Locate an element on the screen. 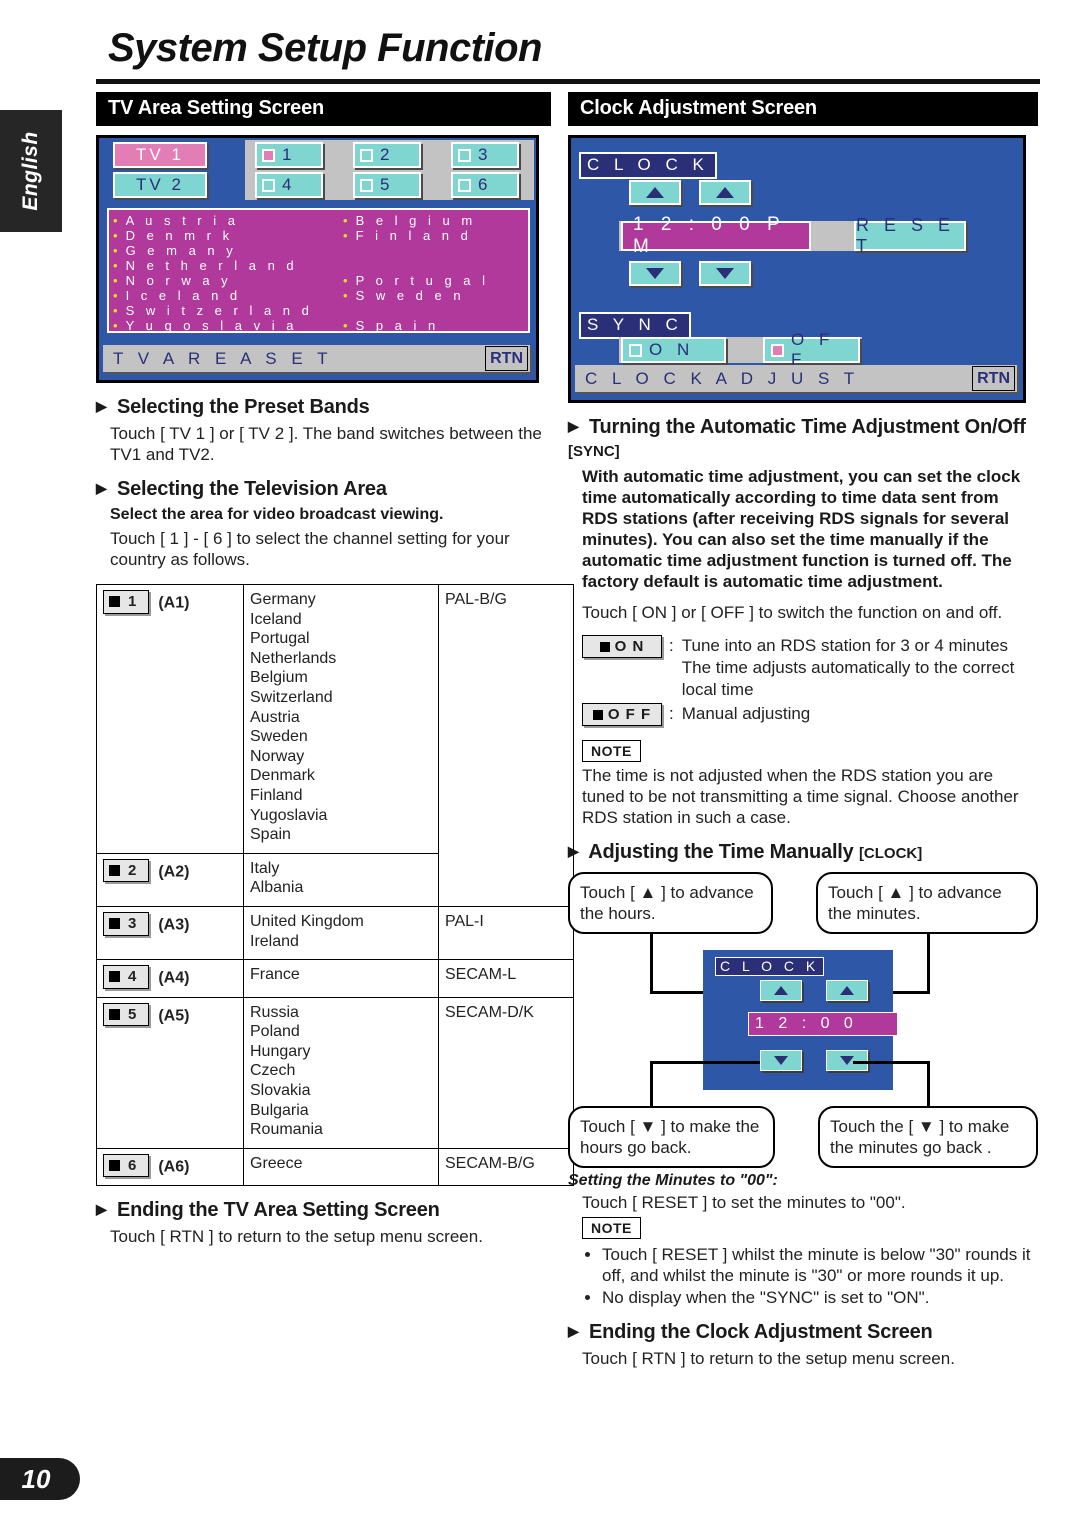 The image size is (1080, 1535). minutes-down-button is located at coordinates (725, 273).